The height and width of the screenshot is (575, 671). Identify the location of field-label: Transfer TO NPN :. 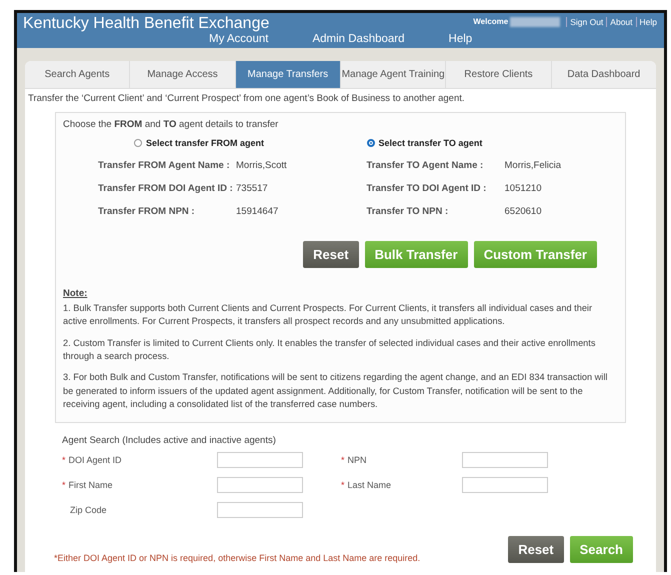
(408, 211).